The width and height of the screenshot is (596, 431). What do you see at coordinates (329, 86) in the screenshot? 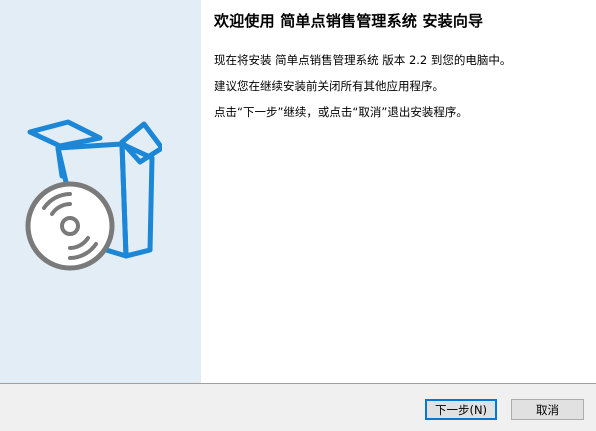
I see `close-apps-advice-text: 建议您在继续安装前关闭所有其他应用程序。` at bounding box center [329, 86].